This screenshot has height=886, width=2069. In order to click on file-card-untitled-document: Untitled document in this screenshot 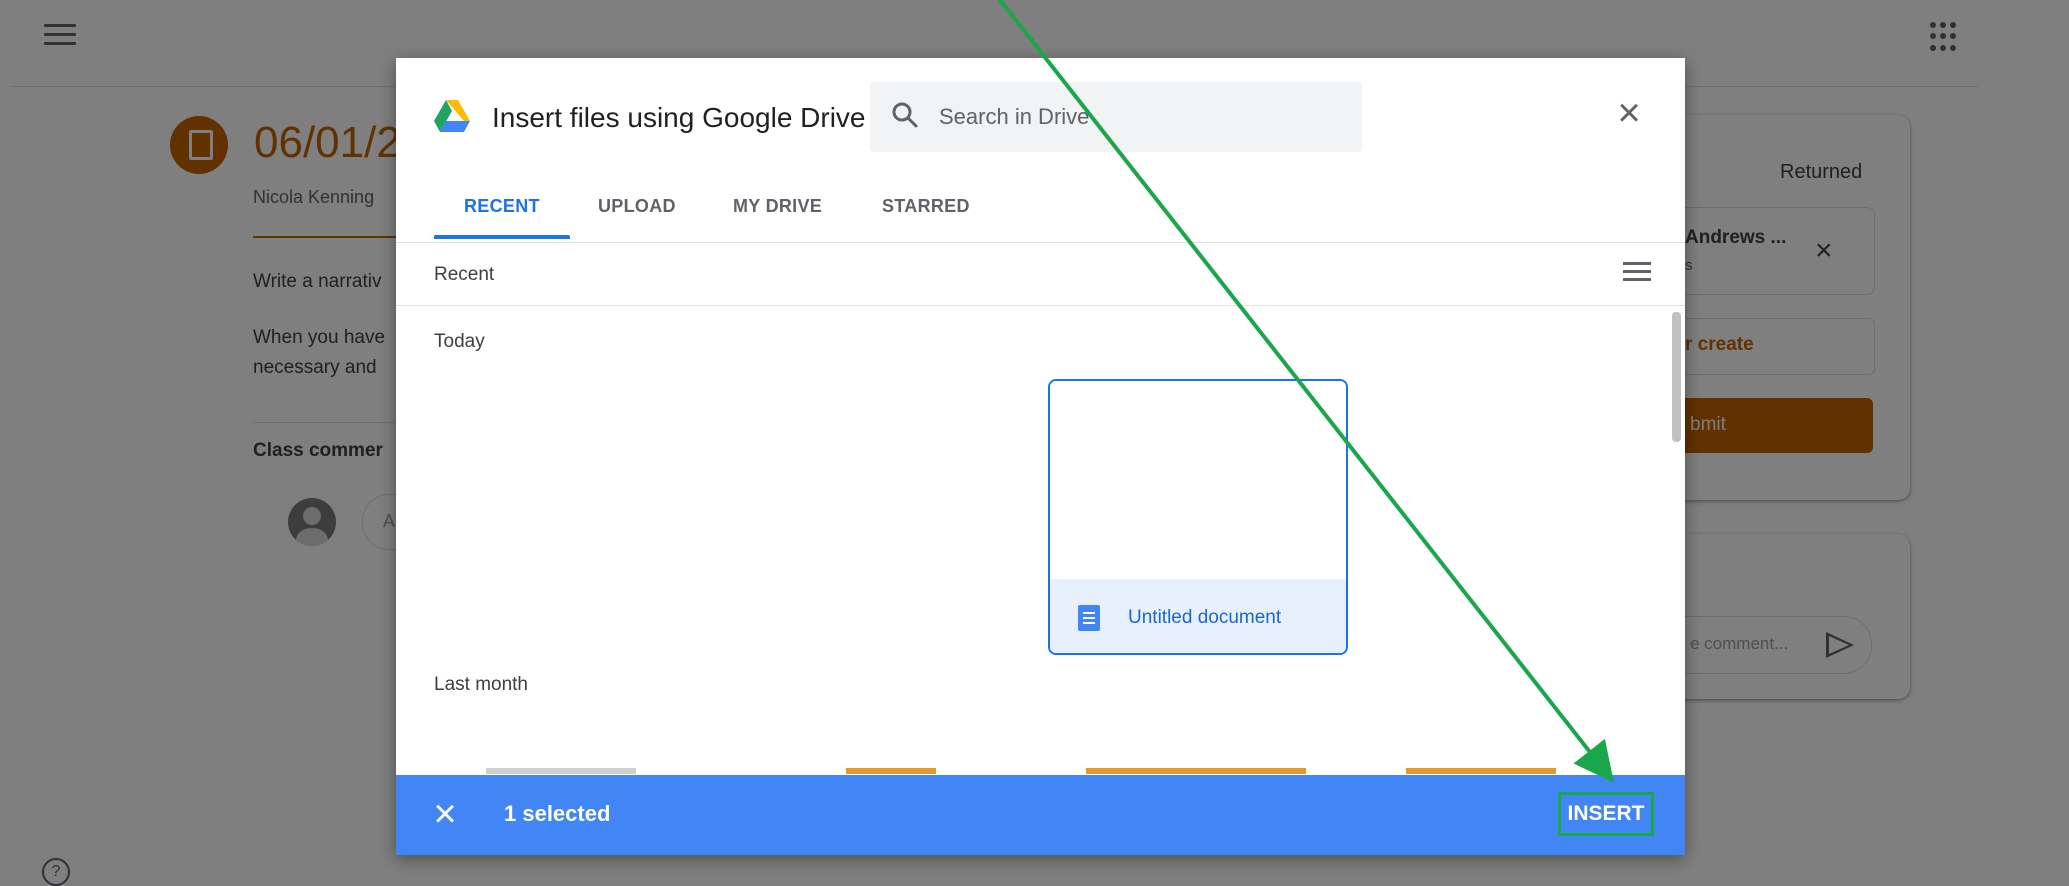, I will do `click(1198, 517)`.